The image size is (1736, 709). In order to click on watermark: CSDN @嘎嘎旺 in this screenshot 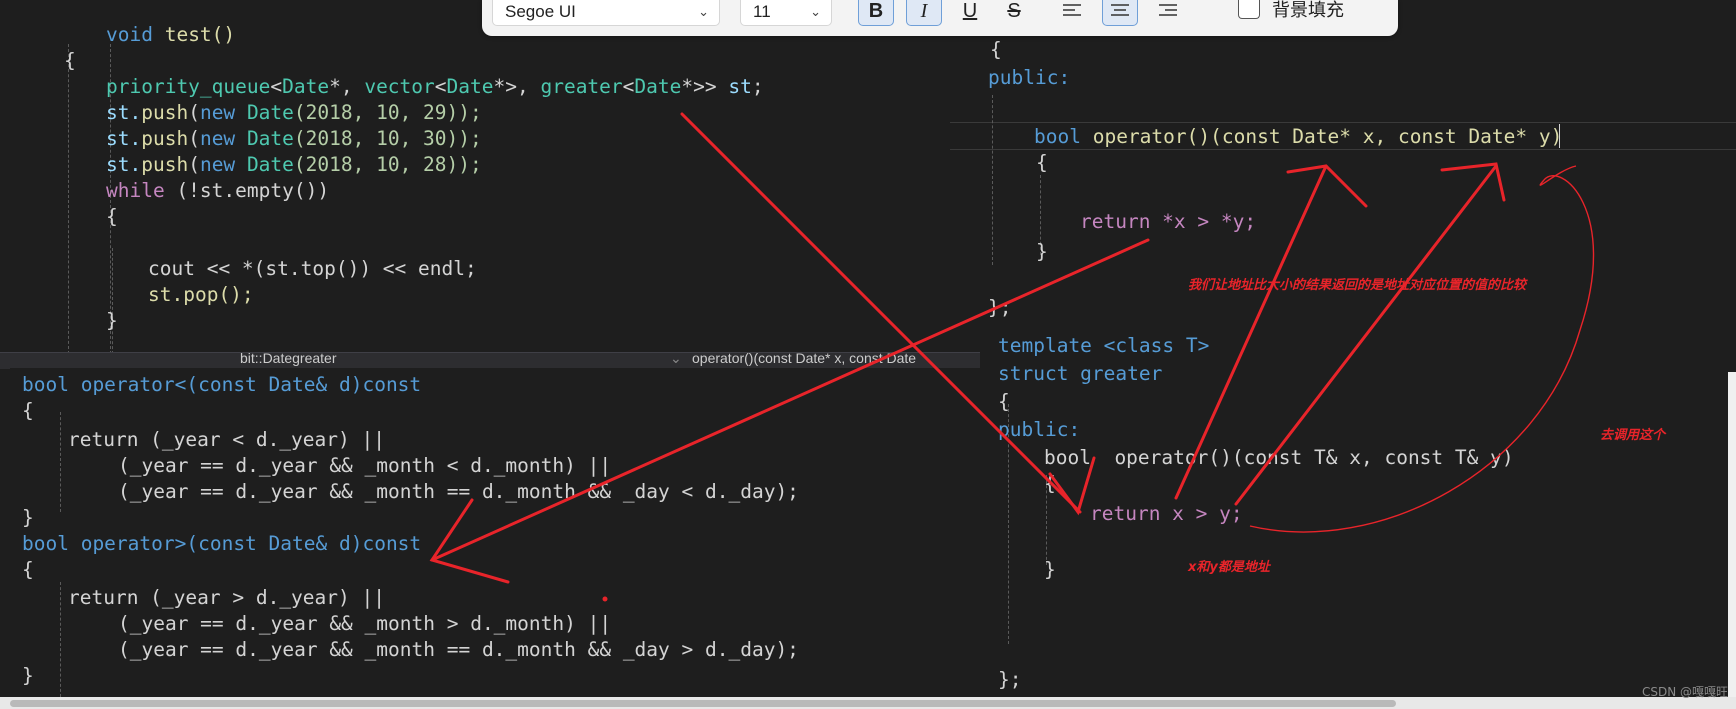, I will do `click(1684, 692)`.